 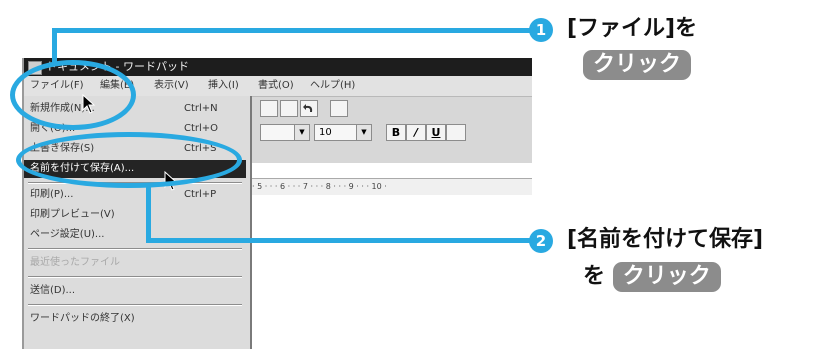 I want to click on step2-particle: を, so click(x=594, y=276).